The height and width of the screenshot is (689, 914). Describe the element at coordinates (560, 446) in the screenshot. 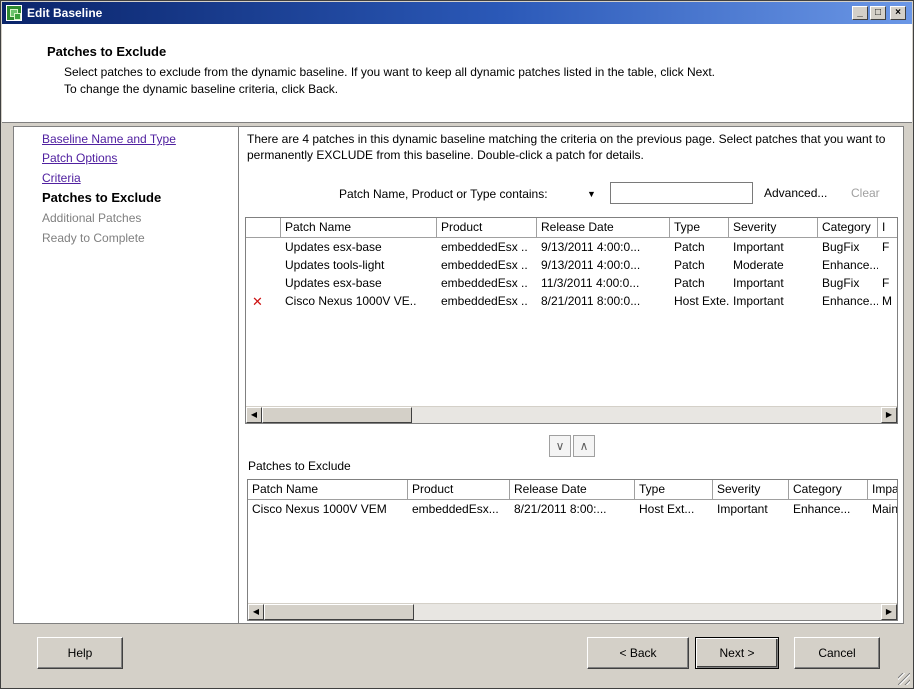

I see `move-down-button: ∨` at that location.